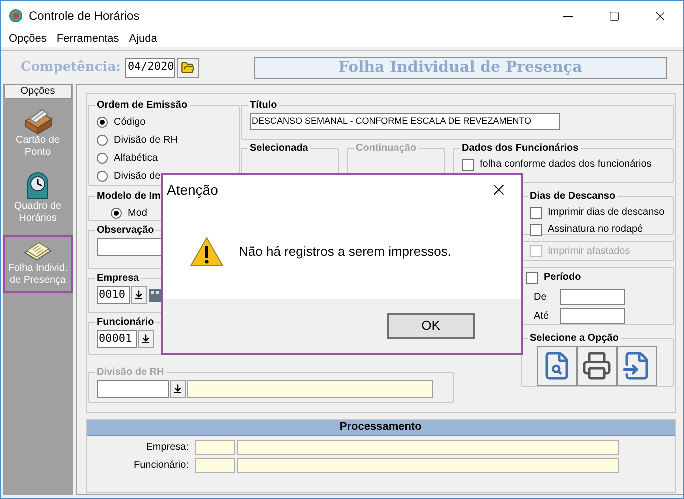  Describe the element at coordinates (592, 316) in the screenshot. I see `ate-field` at that location.